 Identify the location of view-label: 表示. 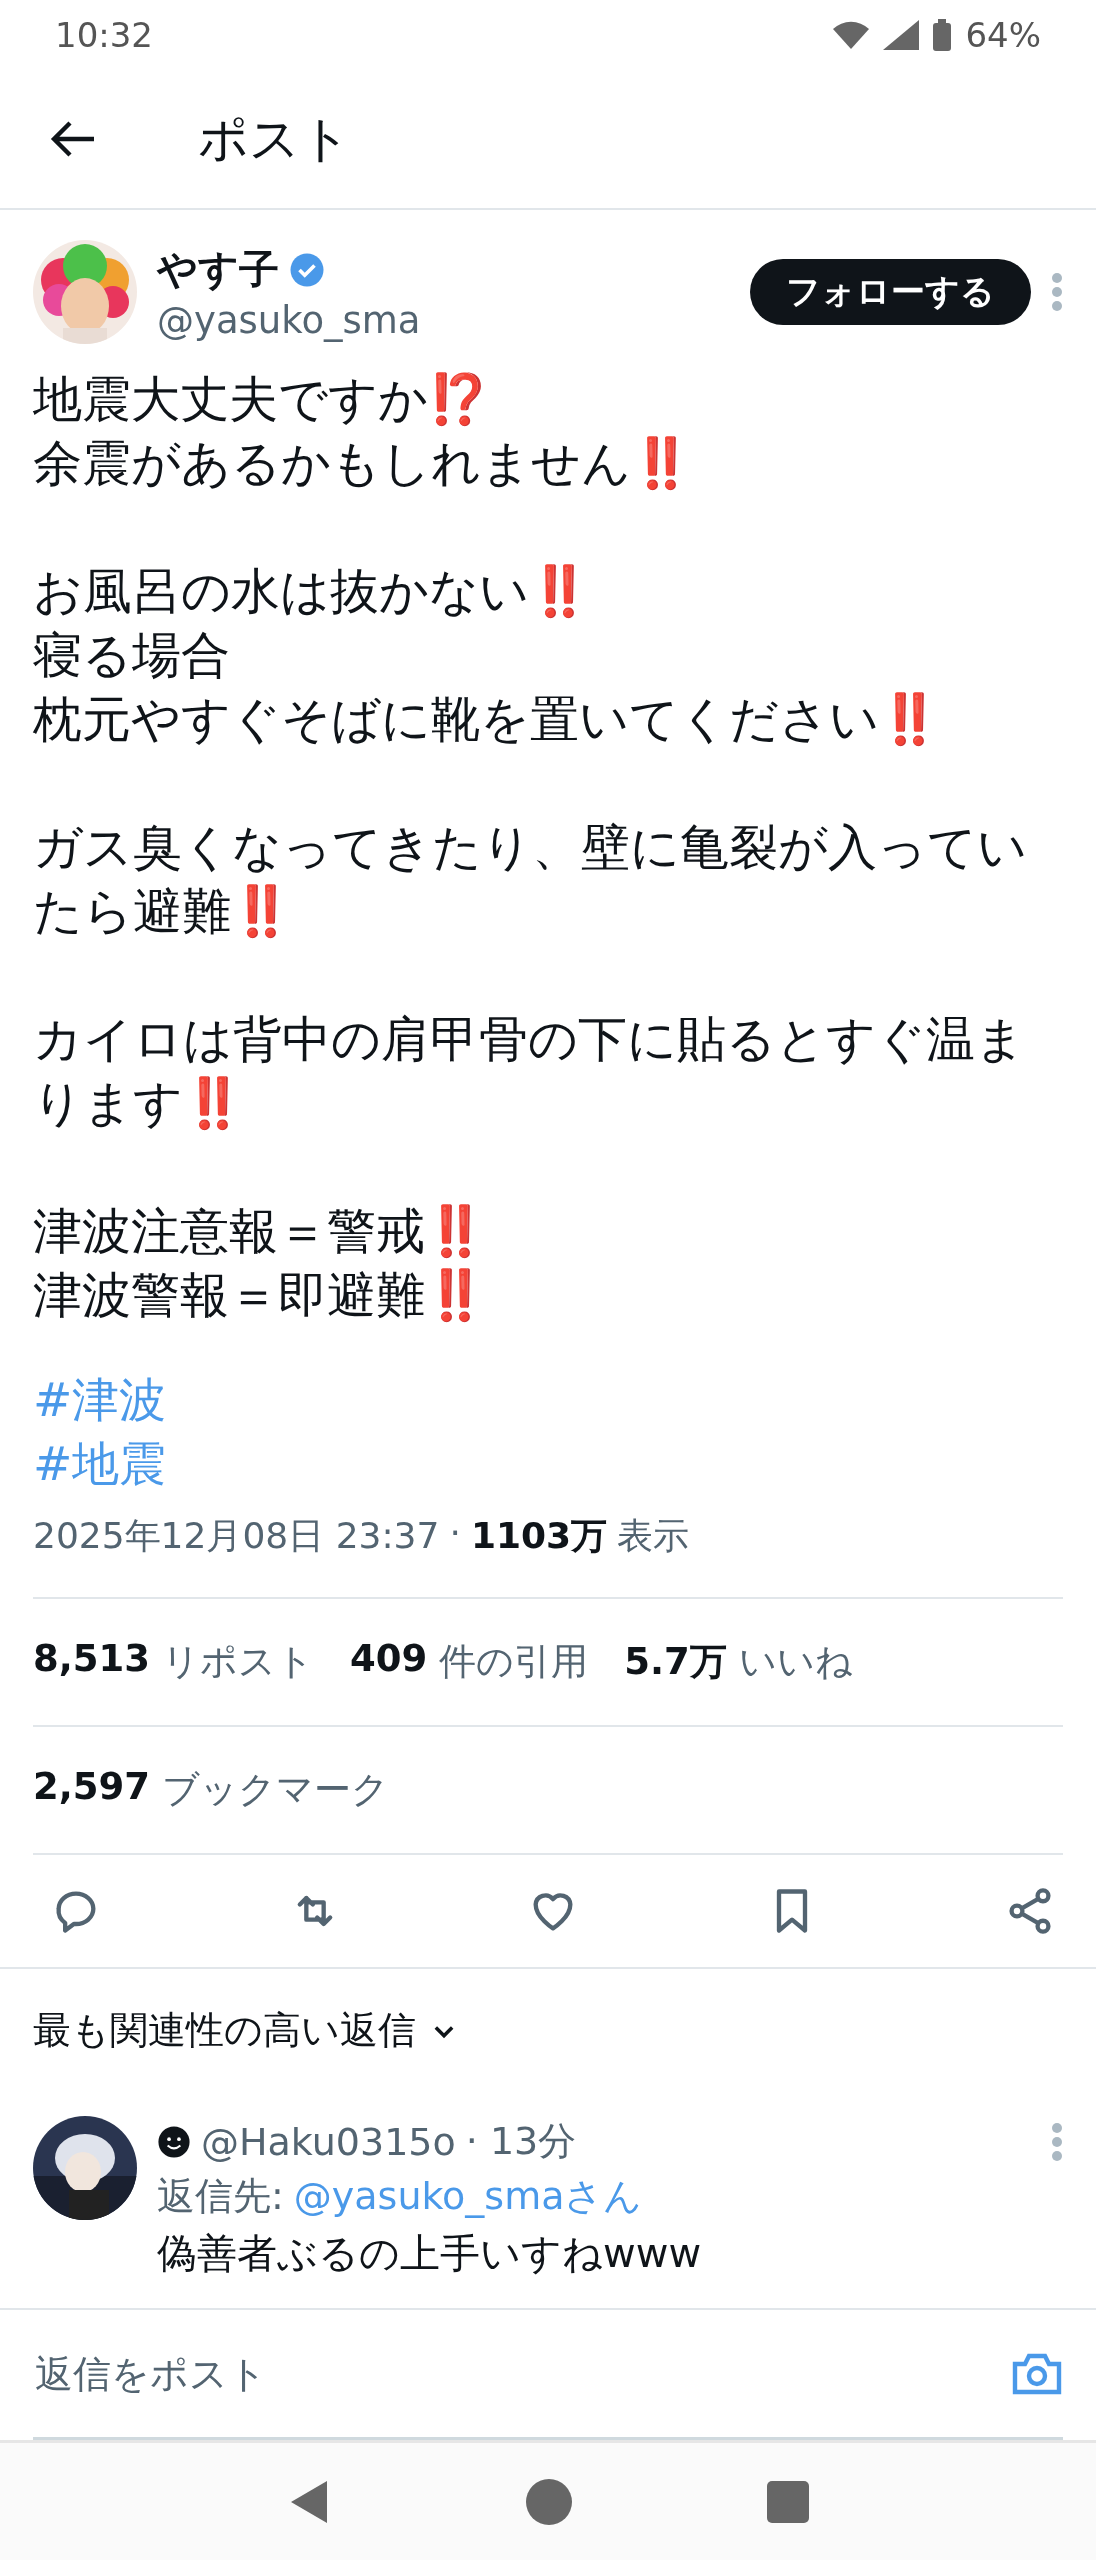
(653, 1536).